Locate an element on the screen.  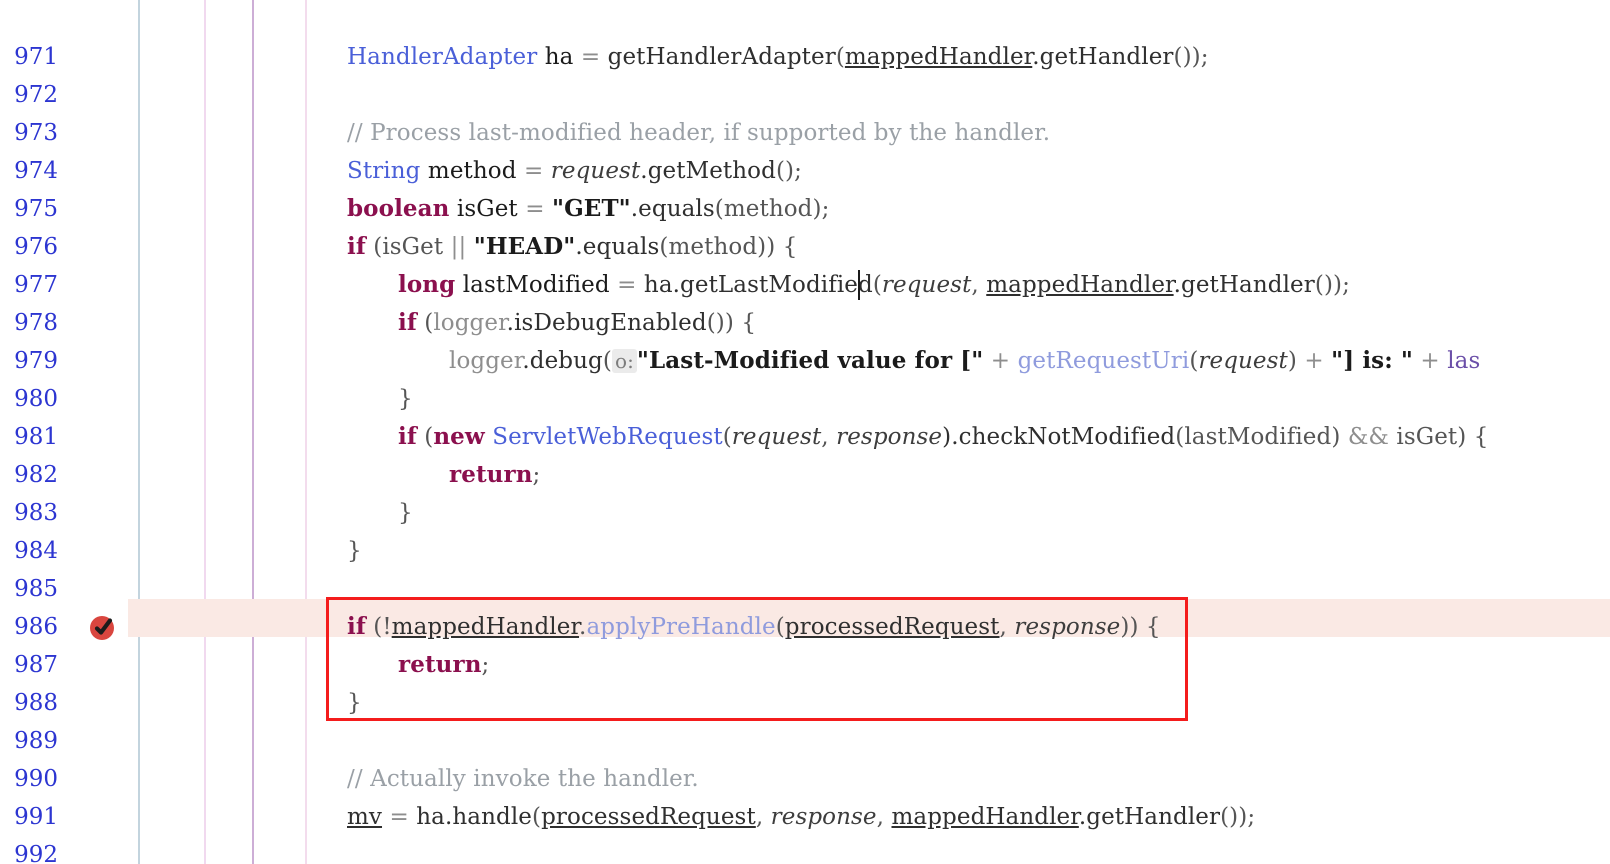
code-token: ()); is located at coordinates (1332, 285).